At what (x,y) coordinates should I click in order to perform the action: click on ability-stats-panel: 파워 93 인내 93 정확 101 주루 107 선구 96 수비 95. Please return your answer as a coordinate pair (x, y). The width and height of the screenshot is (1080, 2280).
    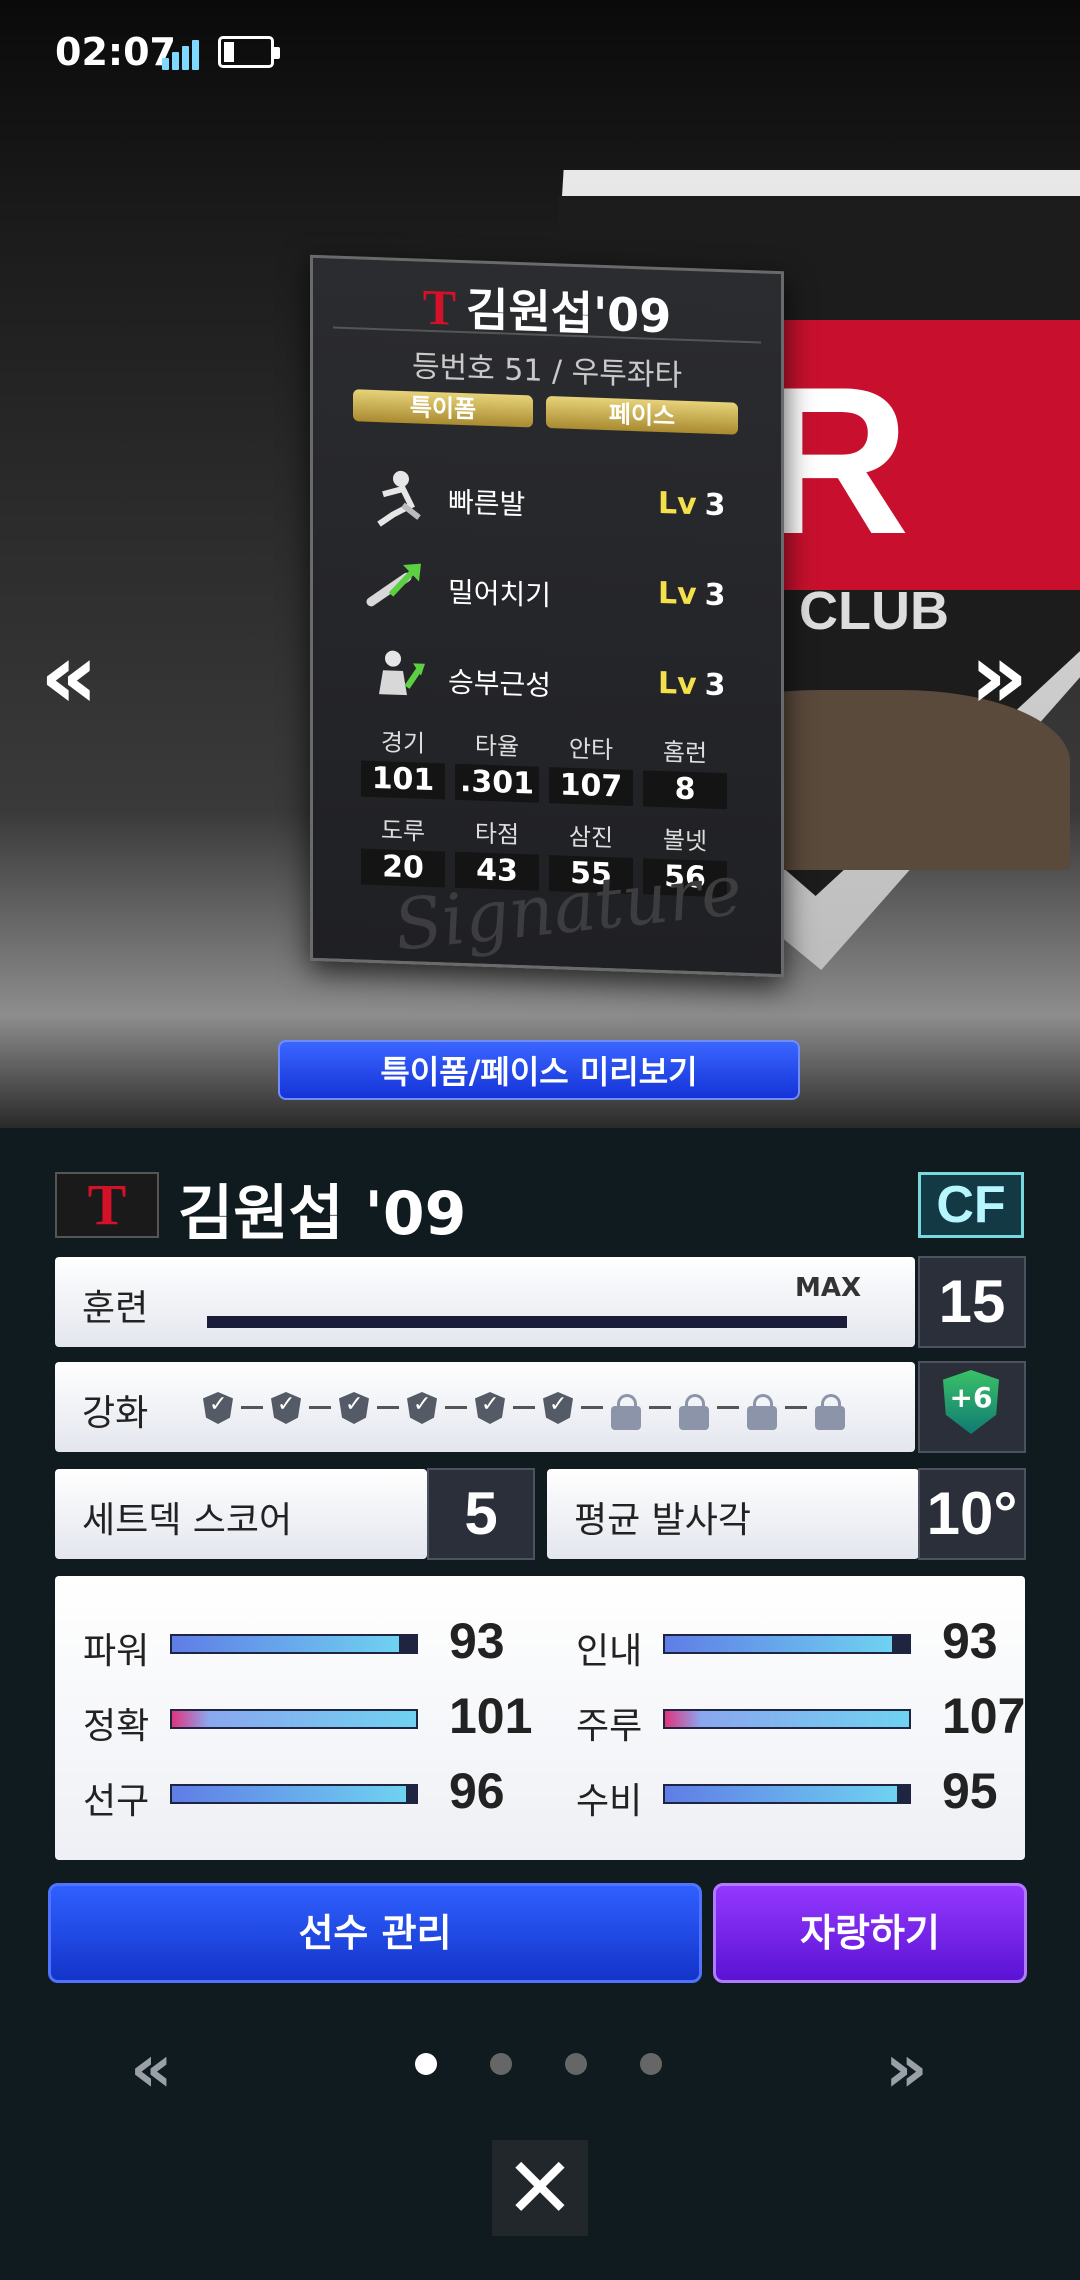
    Looking at the image, I should click on (540, 1718).